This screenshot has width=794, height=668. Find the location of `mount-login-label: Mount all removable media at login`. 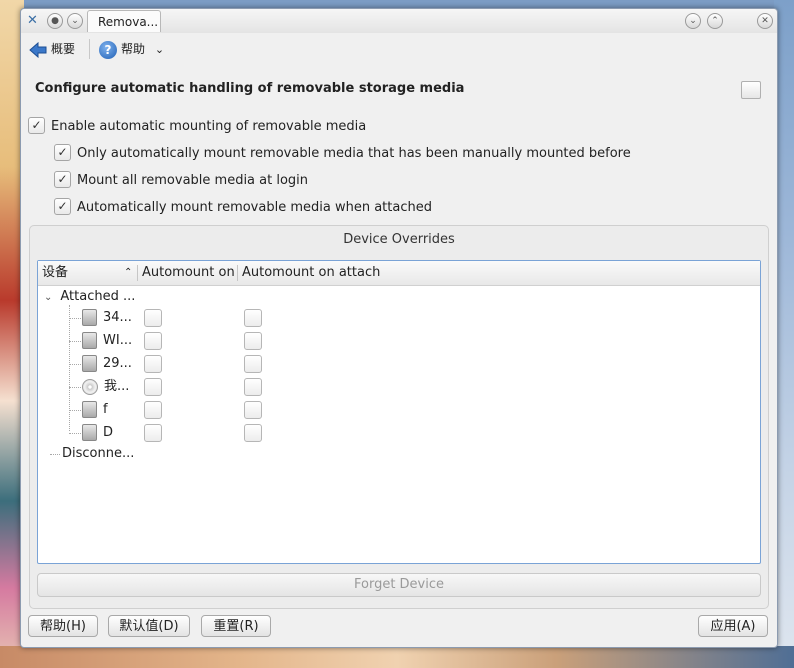

mount-login-label: Mount all removable media at login is located at coordinates (193, 180).